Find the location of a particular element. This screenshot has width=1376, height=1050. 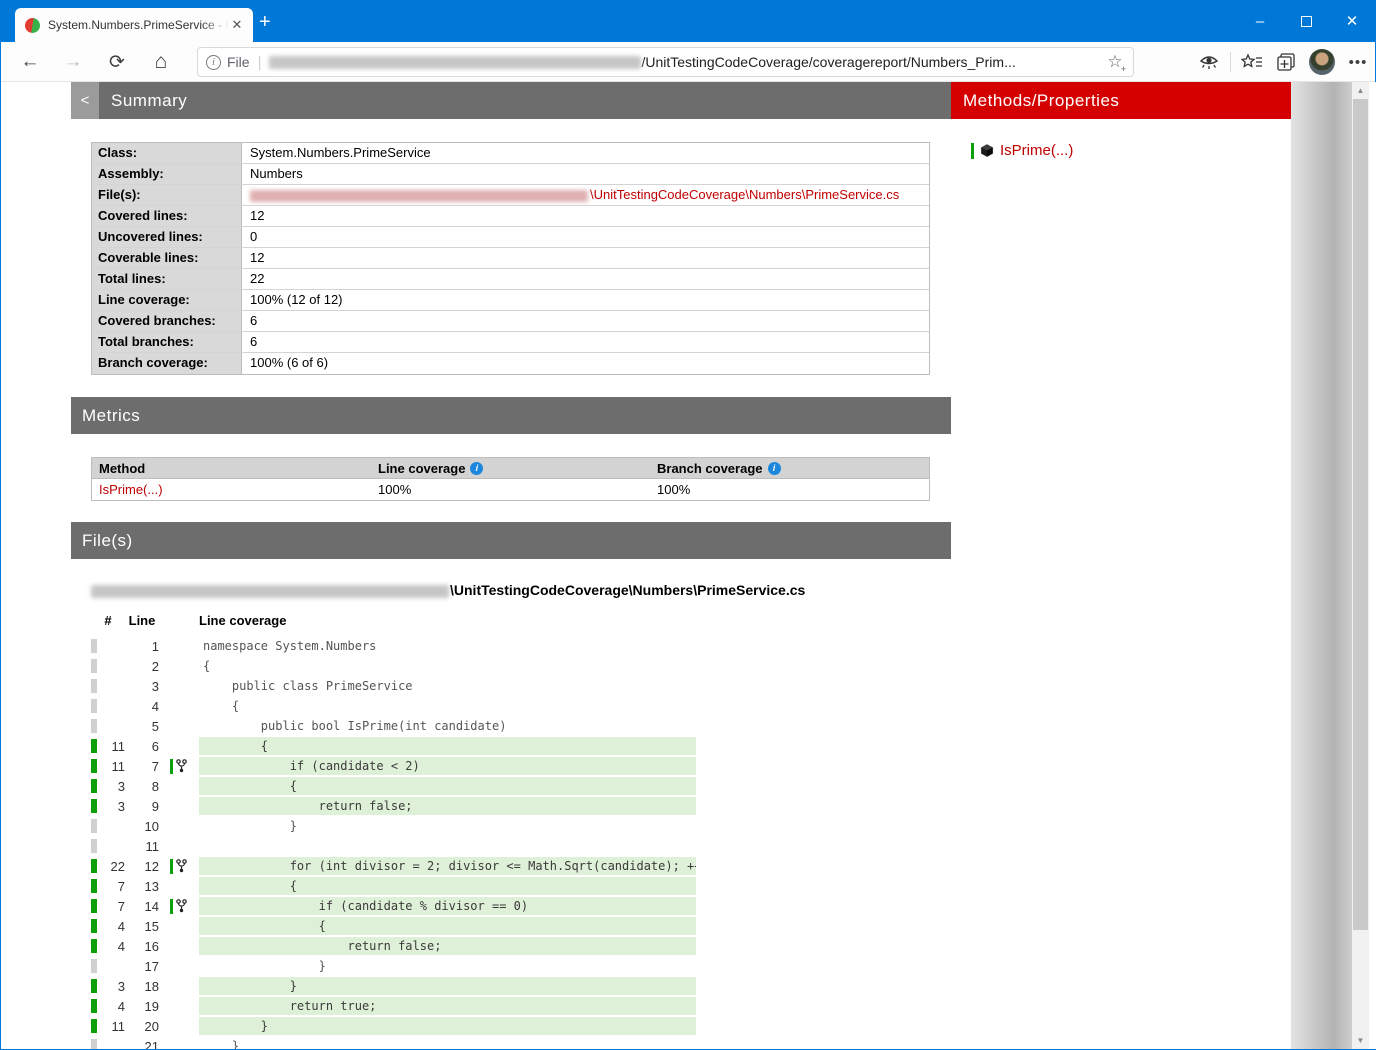

code-line-row: 4 19 return true; is located at coordinates (393, 1006).